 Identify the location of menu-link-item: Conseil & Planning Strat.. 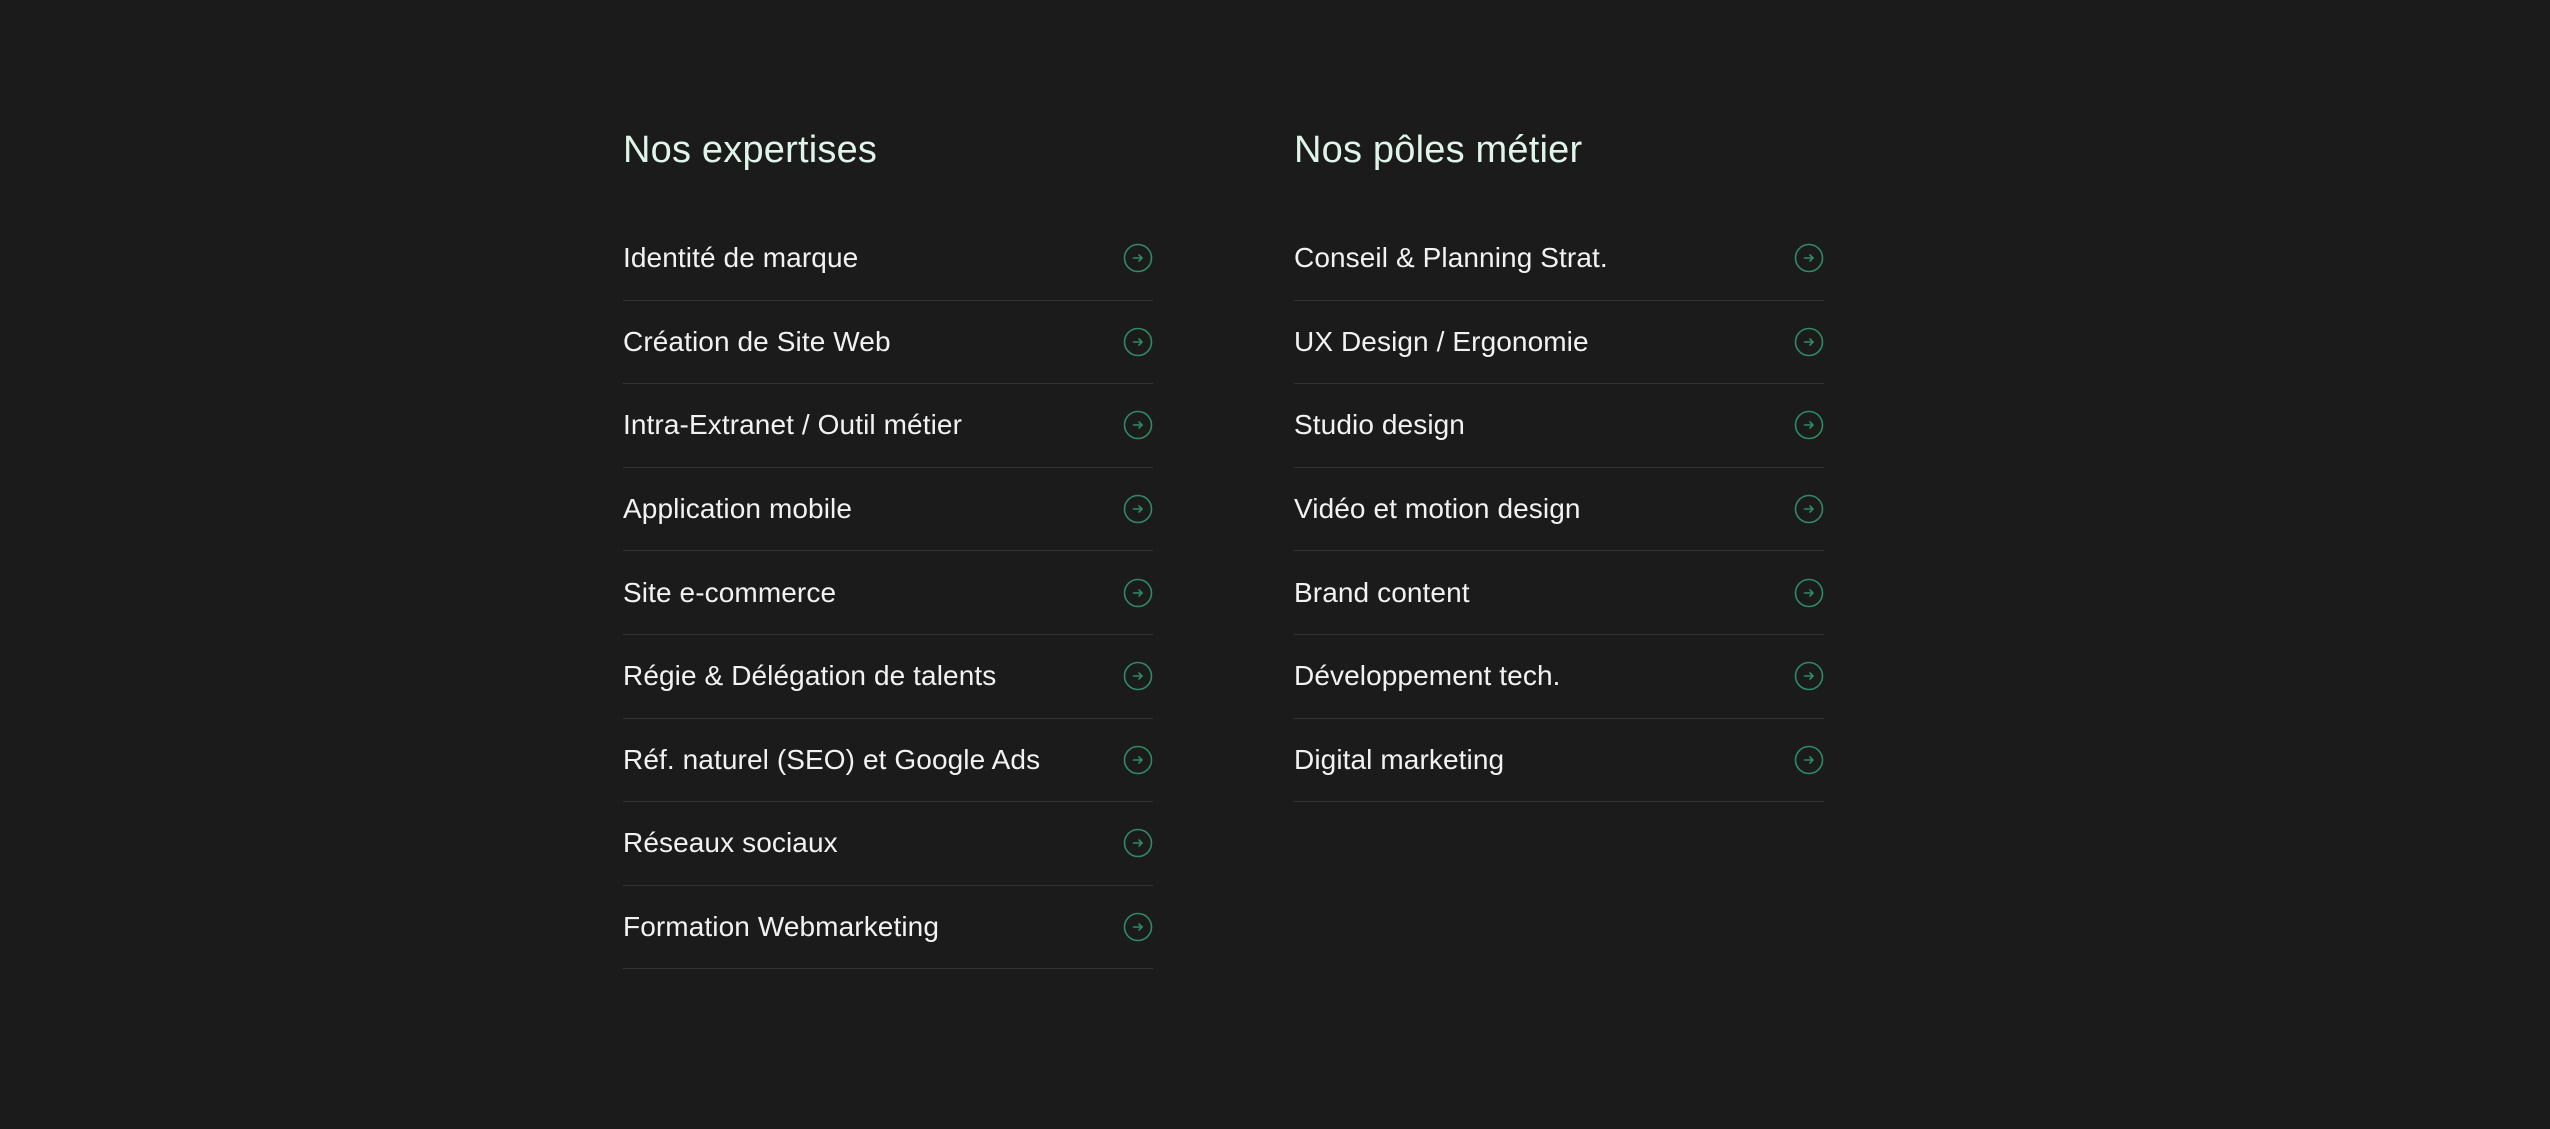
(1559, 259).